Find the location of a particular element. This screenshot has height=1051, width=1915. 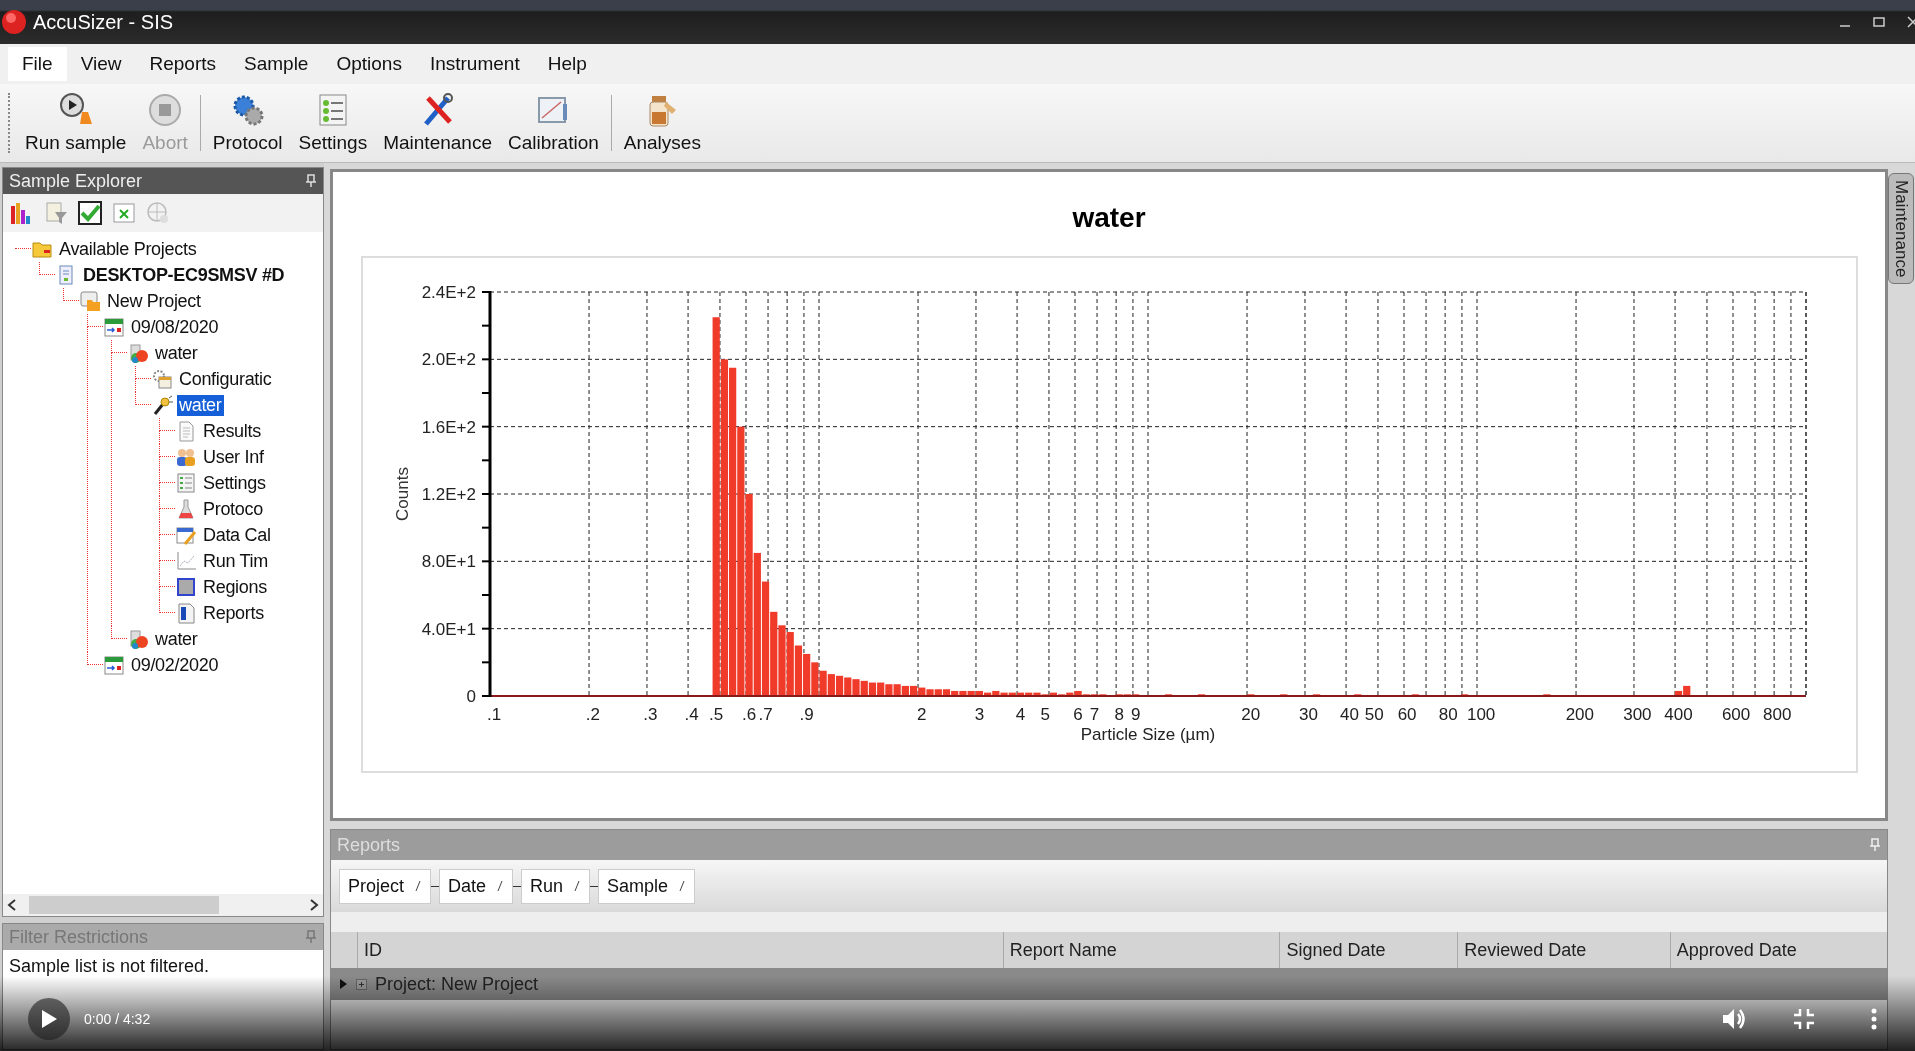

y-axis-title: Counts is located at coordinates (402, 494).